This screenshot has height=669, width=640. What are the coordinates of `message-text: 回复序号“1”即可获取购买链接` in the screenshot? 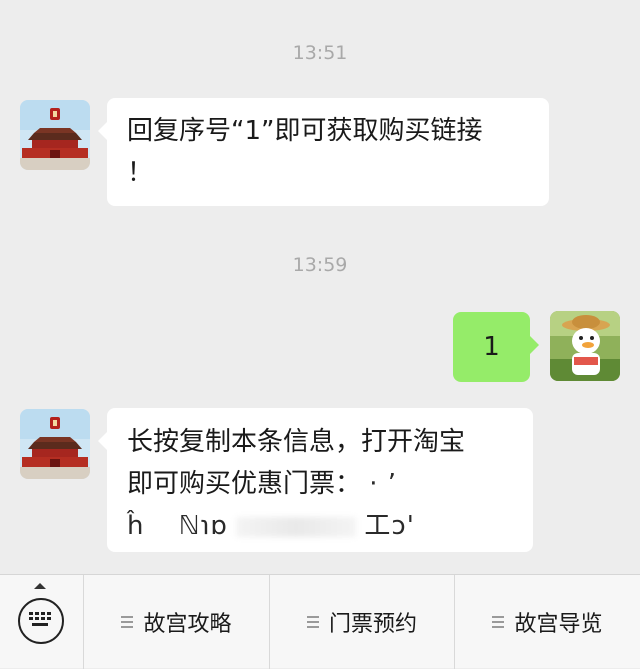 It's located at (305, 131).